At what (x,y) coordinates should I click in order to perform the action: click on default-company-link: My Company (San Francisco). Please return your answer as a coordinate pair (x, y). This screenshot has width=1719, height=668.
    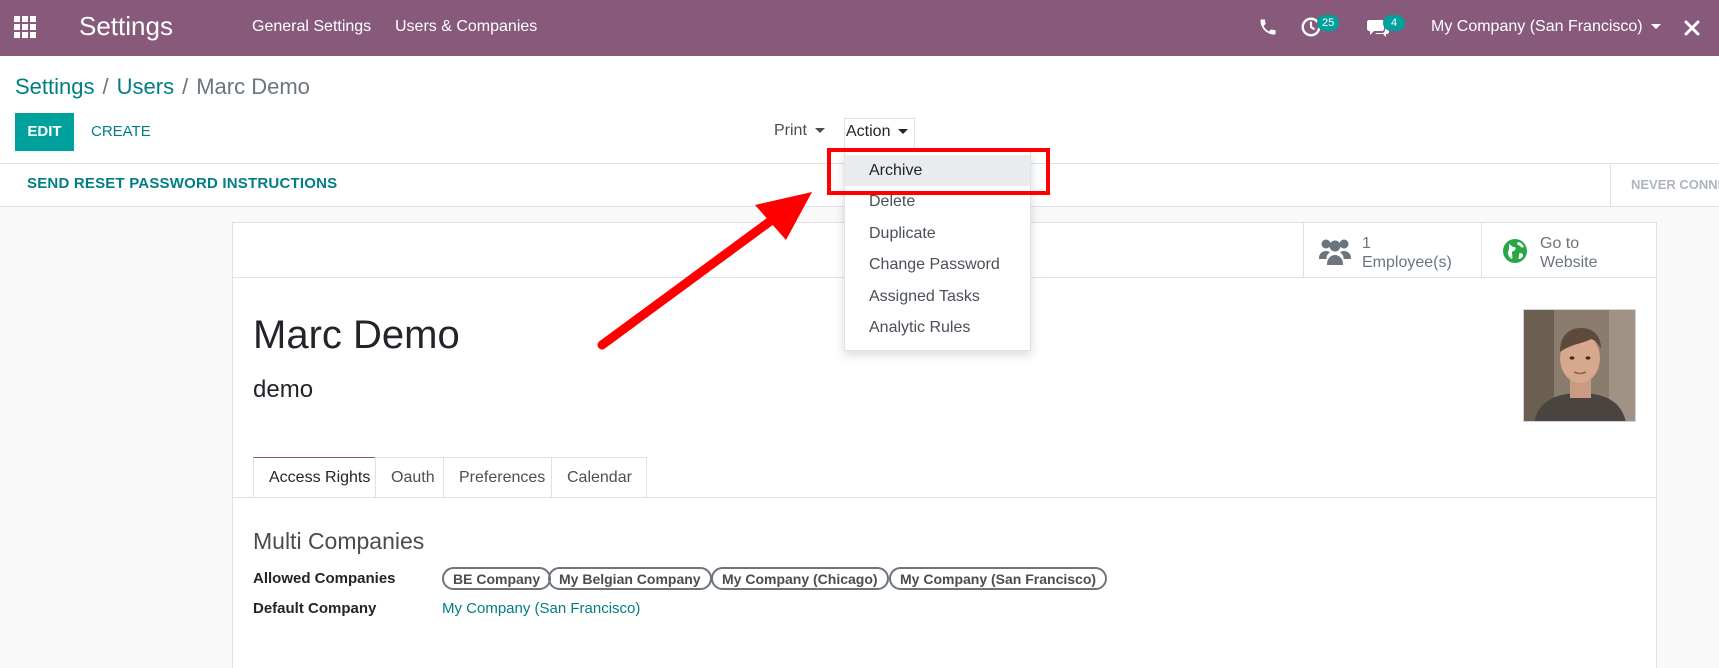
    Looking at the image, I should click on (541, 608).